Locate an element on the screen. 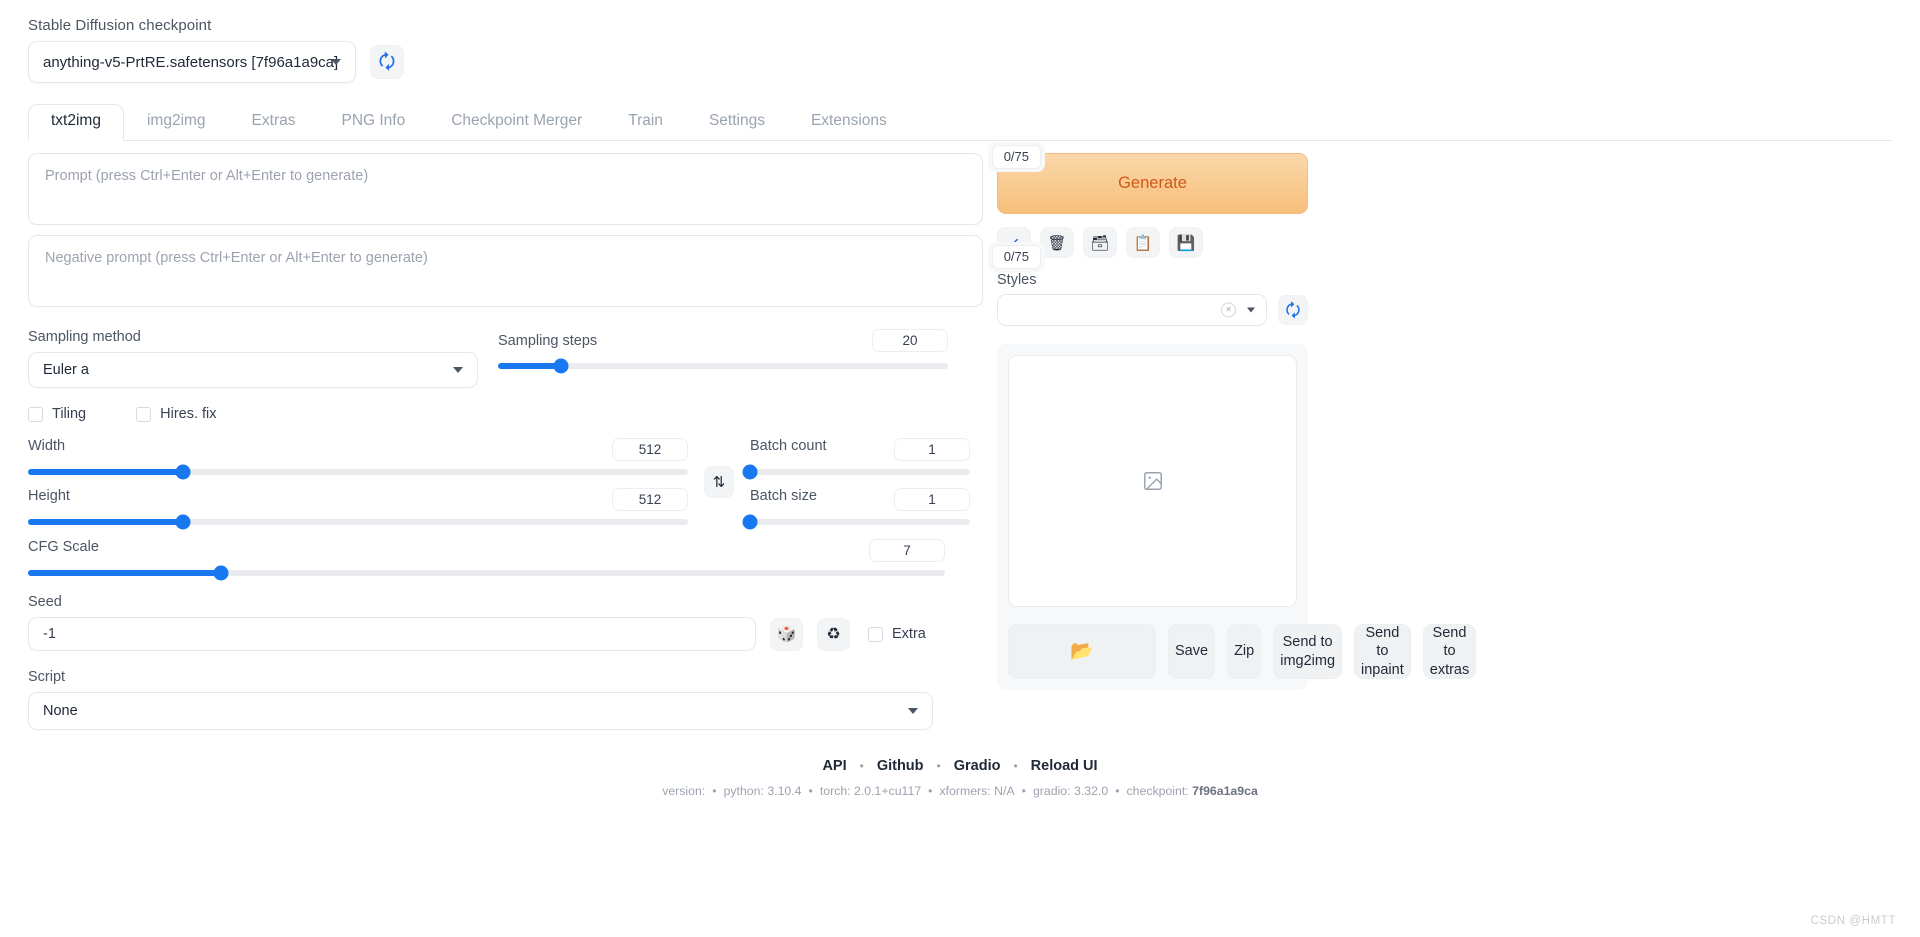 This screenshot has width=1920, height=937. tab-extras: Extras is located at coordinates (274, 122).